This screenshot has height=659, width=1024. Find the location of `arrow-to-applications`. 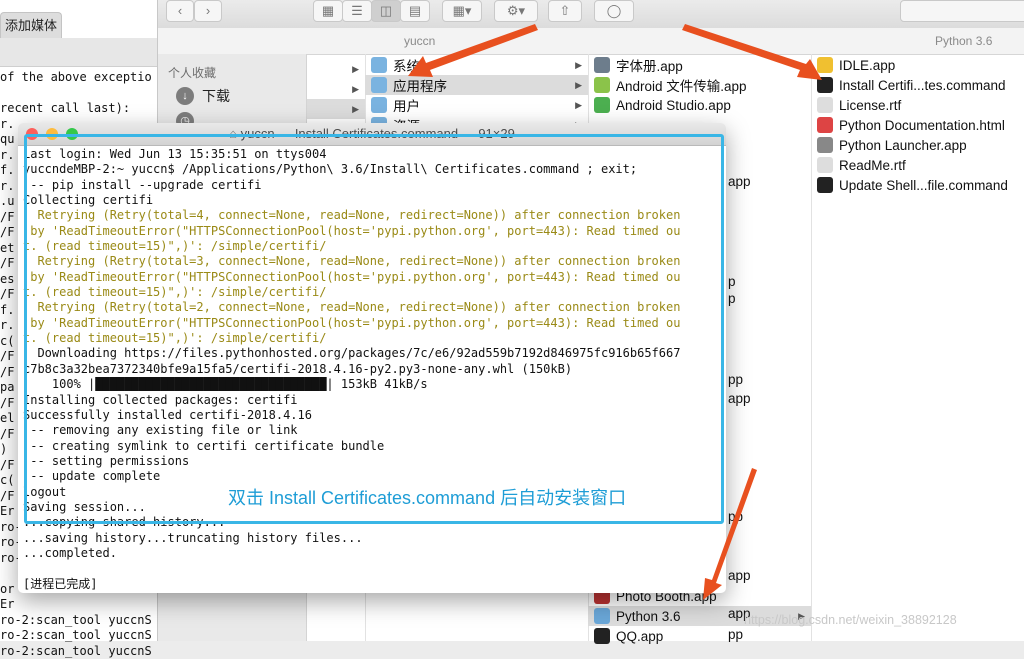

arrow-to-applications is located at coordinates (473, 50).